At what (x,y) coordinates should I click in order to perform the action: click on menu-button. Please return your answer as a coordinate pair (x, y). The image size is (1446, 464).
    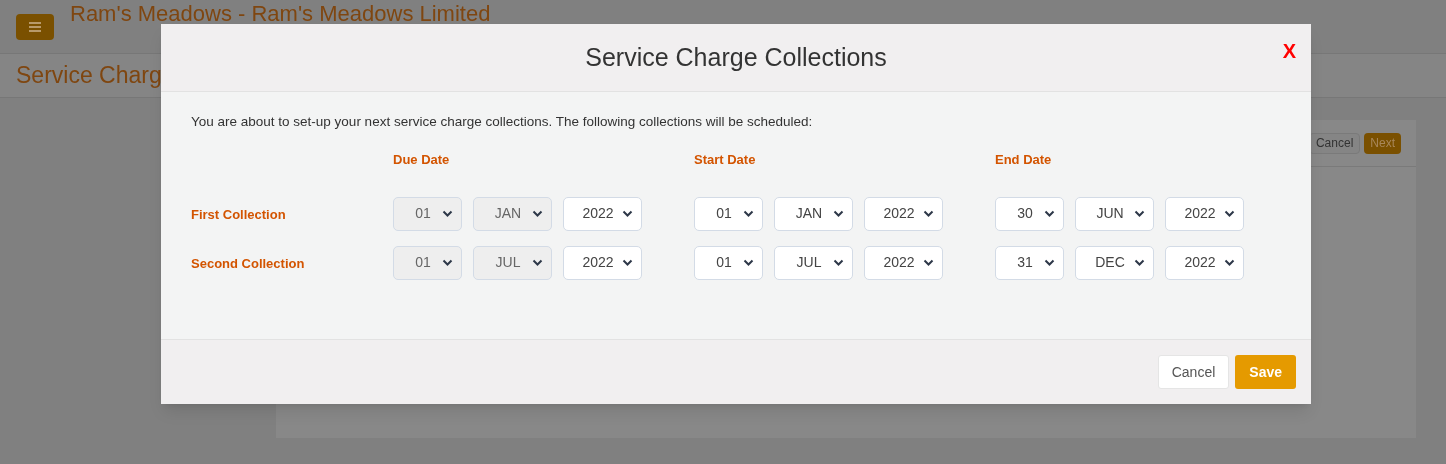
    Looking at the image, I should click on (35, 26).